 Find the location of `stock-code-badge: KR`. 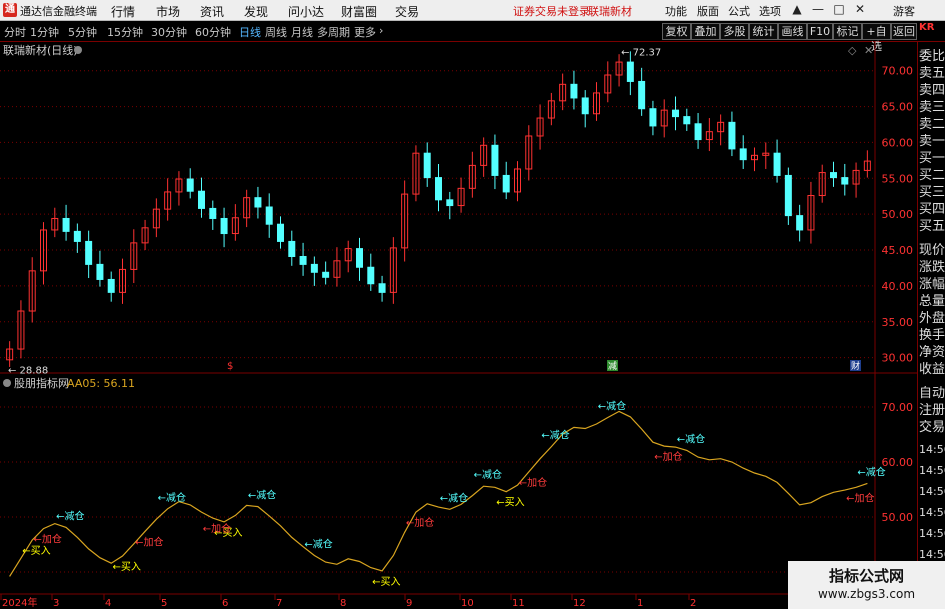

stock-code-badge: KR is located at coordinates (927, 27).